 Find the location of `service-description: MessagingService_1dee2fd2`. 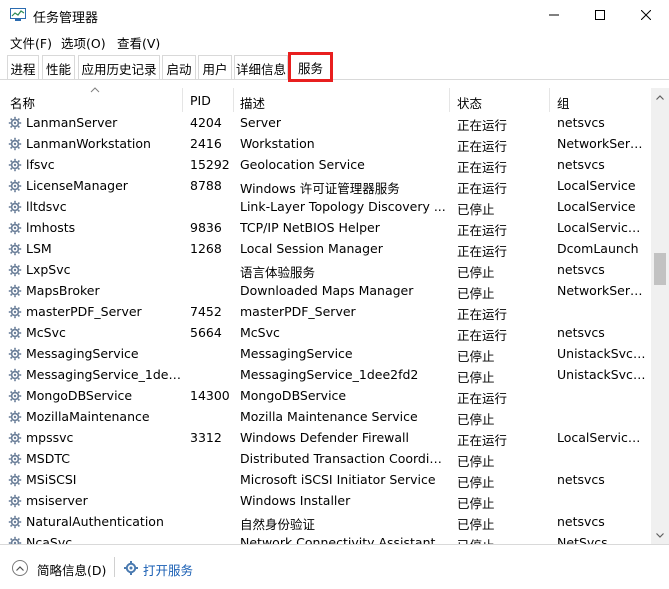

service-description: MessagingService_1dee2fd2 is located at coordinates (329, 374).